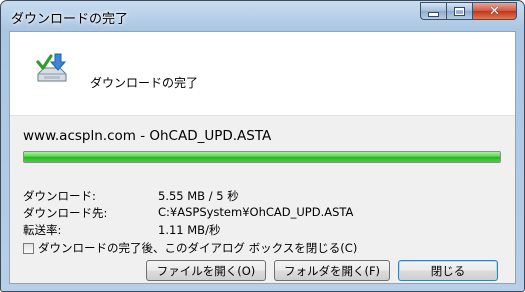 The width and height of the screenshot is (525, 292). I want to click on destination-value: C:¥ASPSystem¥OhCAD_UPD.ASTA, so click(256, 212).